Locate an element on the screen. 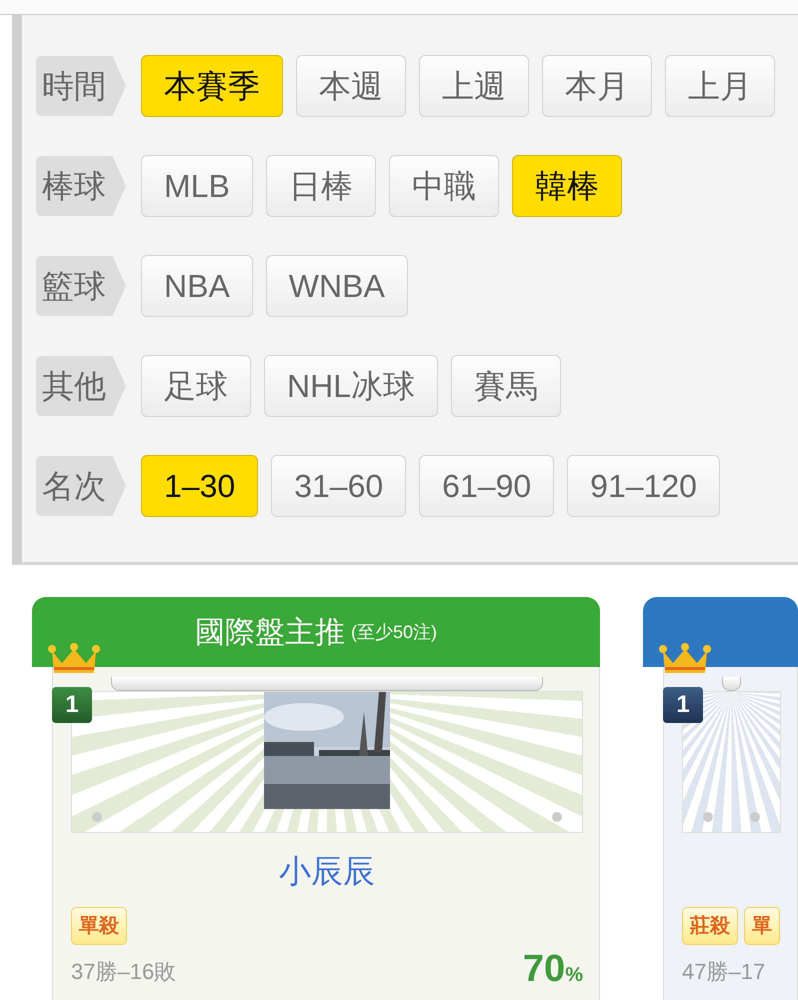  card-subtitle: (至少50注) is located at coordinates (393, 632).